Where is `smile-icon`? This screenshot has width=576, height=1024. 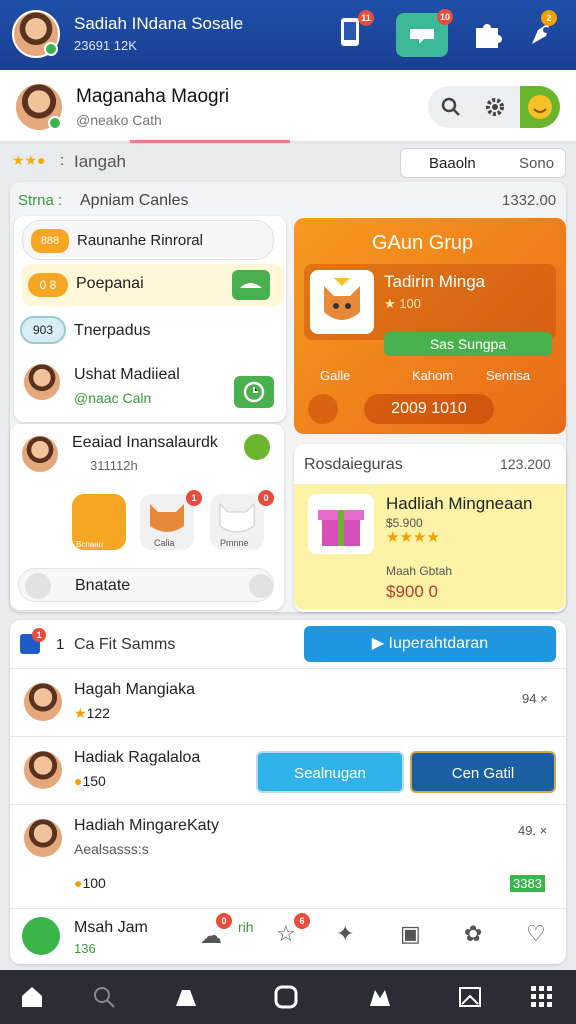
smile-icon is located at coordinates (540, 107).